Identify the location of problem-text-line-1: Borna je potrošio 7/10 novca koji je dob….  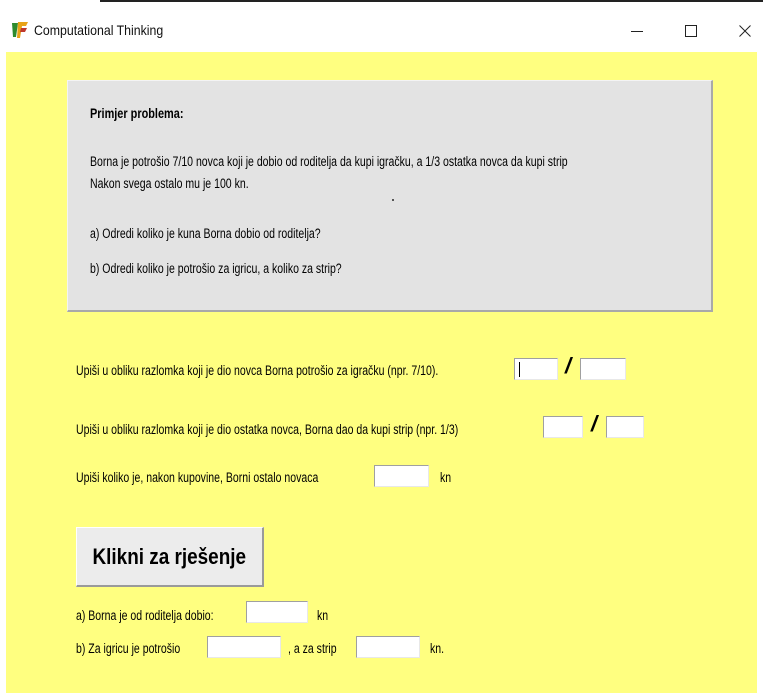
(329, 161).